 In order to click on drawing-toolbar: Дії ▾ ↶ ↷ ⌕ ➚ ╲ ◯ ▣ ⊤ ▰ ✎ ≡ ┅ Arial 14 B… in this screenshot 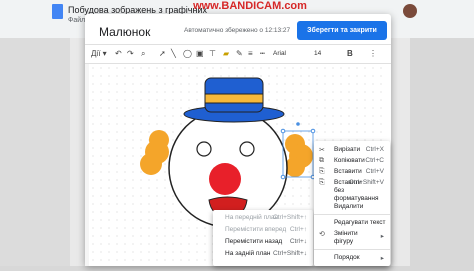, I will do `click(238, 54)`.